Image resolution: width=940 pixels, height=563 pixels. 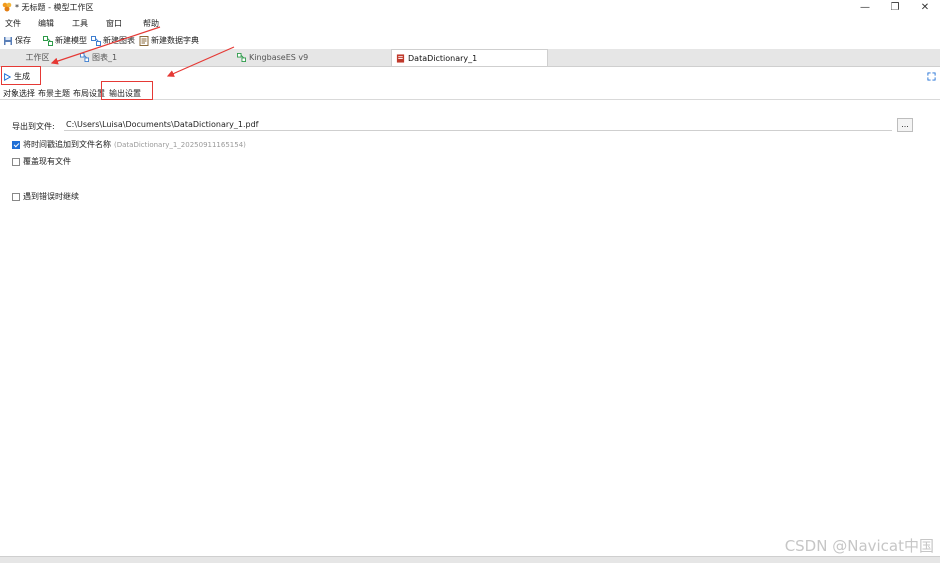 I want to click on tab-workspace: 工作区, so click(x=37, y=57).